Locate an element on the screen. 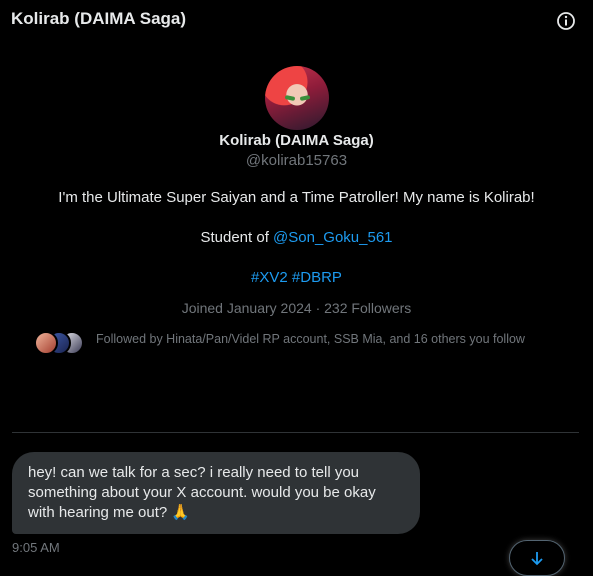 The width and height of the screenshot is (593, 576). follower-avatar is located at coordinates (46, 343).